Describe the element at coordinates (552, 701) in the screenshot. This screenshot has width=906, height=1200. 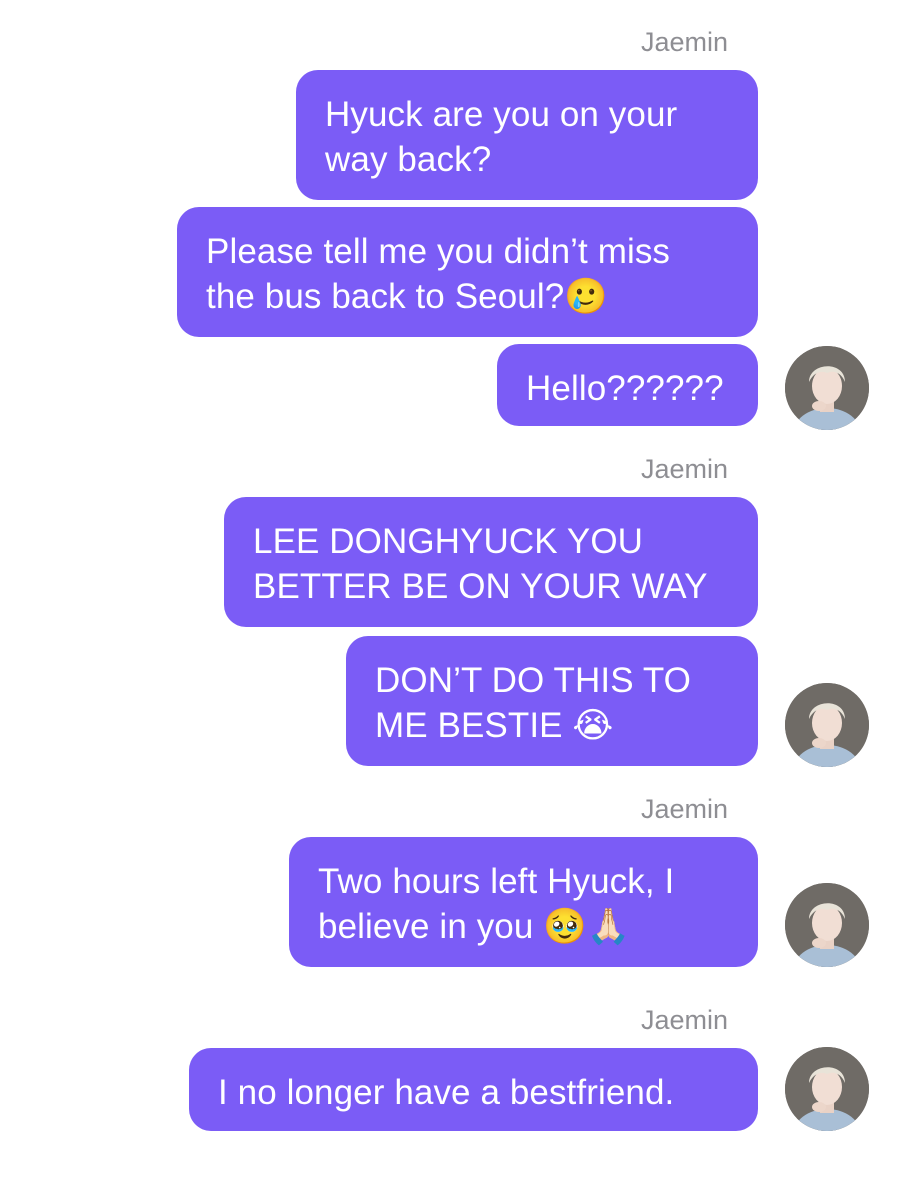
I see `message-bubble: DON’T DO THIS TO ME BESTIE 😭` at that location.